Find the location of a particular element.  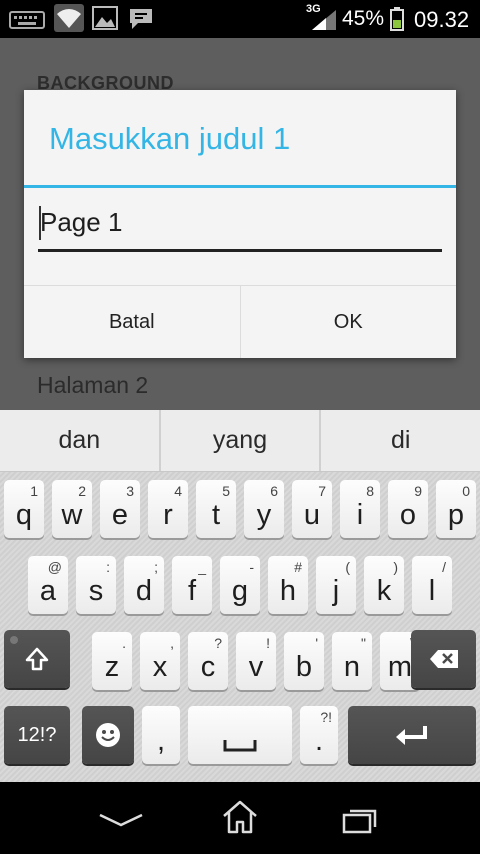

key-d: ; d is located at coordinates (144, 585).